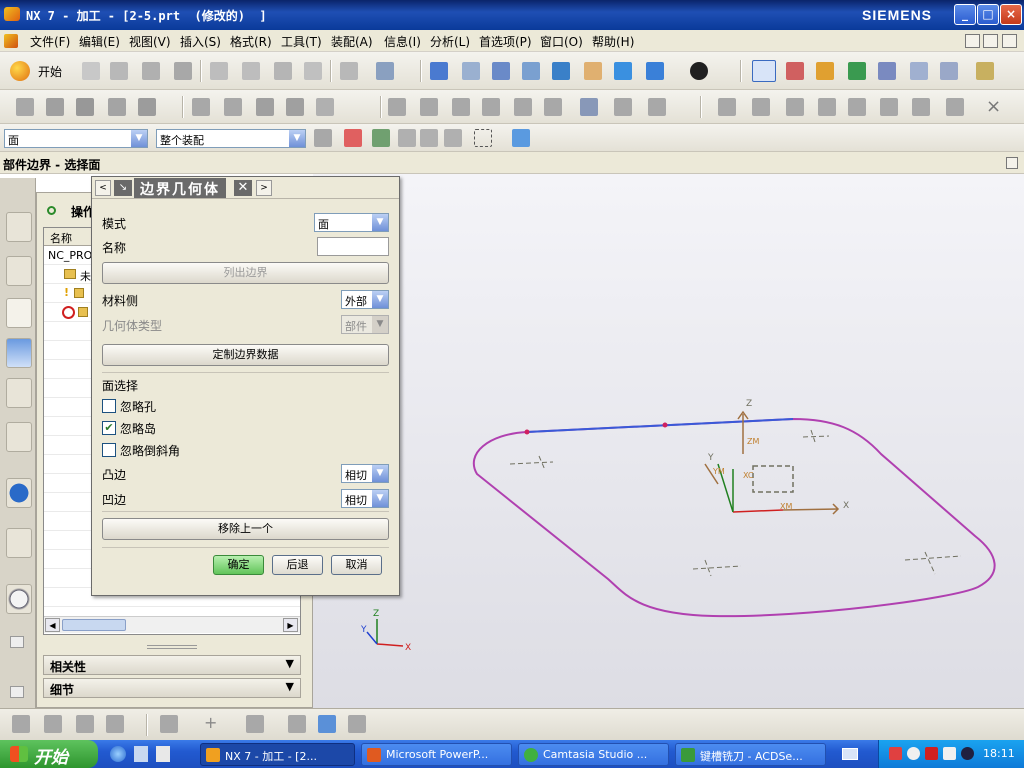 The height and width of the screenshot is (768, 1024). Describe the element at coordinates (147, 107) in the screenshot. I see `create-operation-icon` at that location.